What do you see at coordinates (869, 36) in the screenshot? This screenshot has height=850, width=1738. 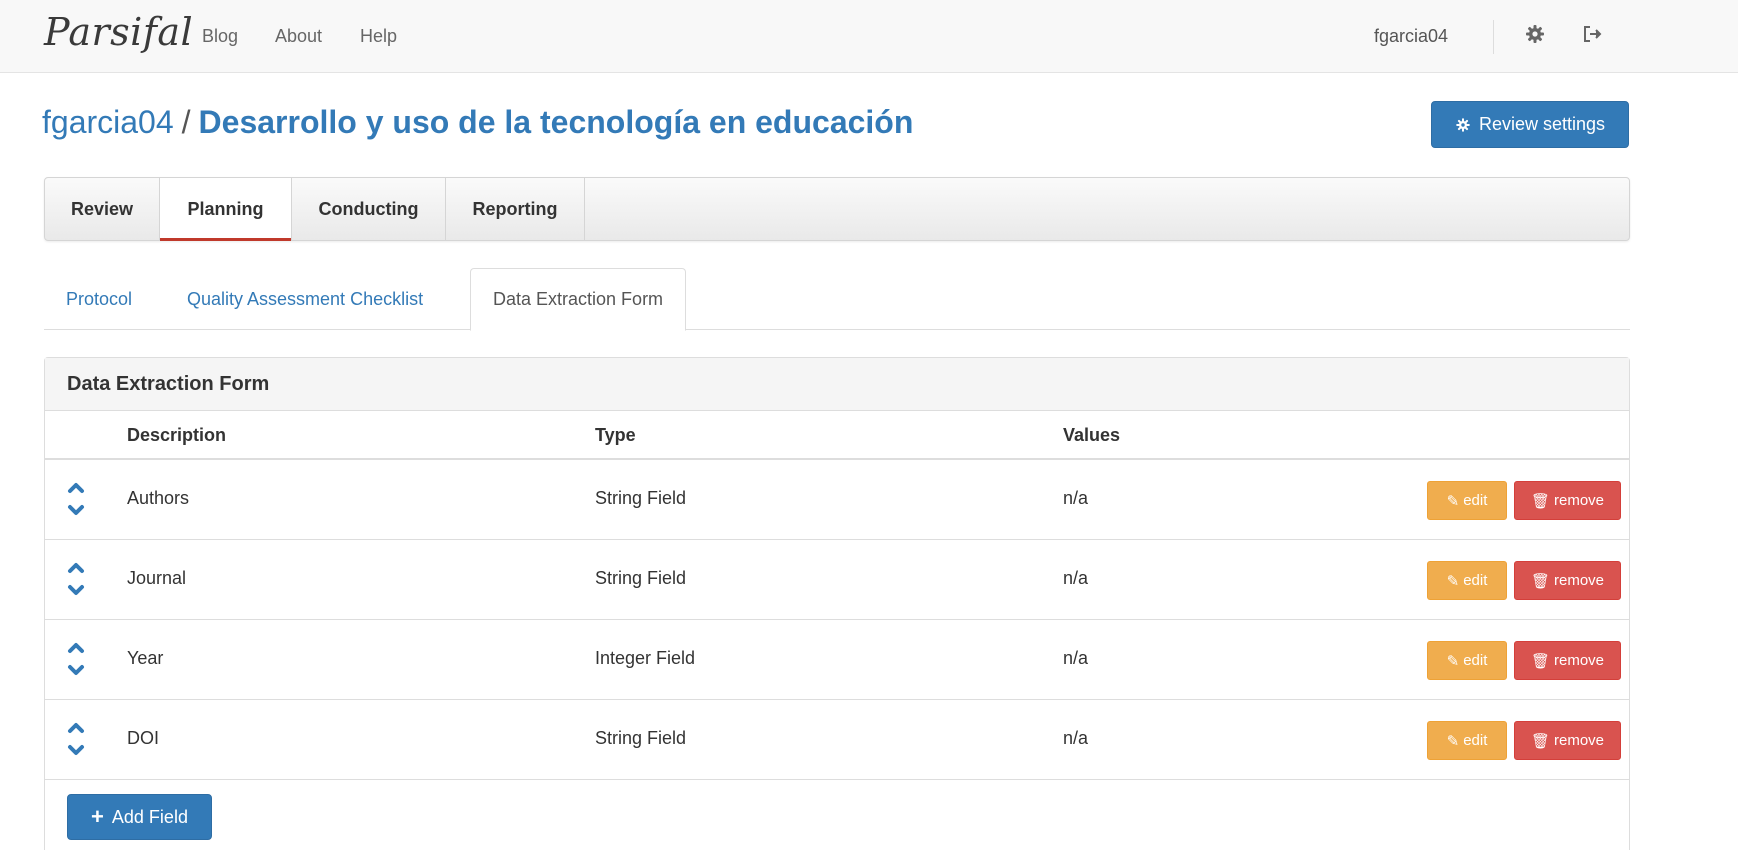 I see `top-navbar: Parsifal Blog About Help fgarcia04` at bounding box center [869, 36].